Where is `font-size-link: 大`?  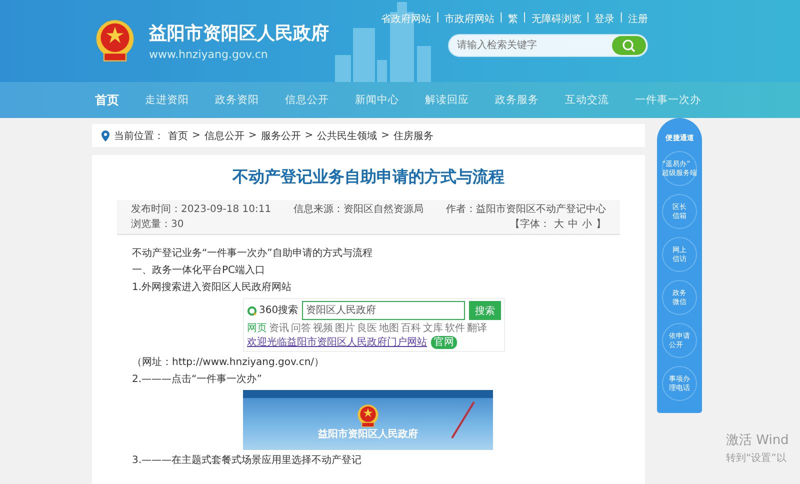 font-size-link: 大 is located at coordinates (559, 224).